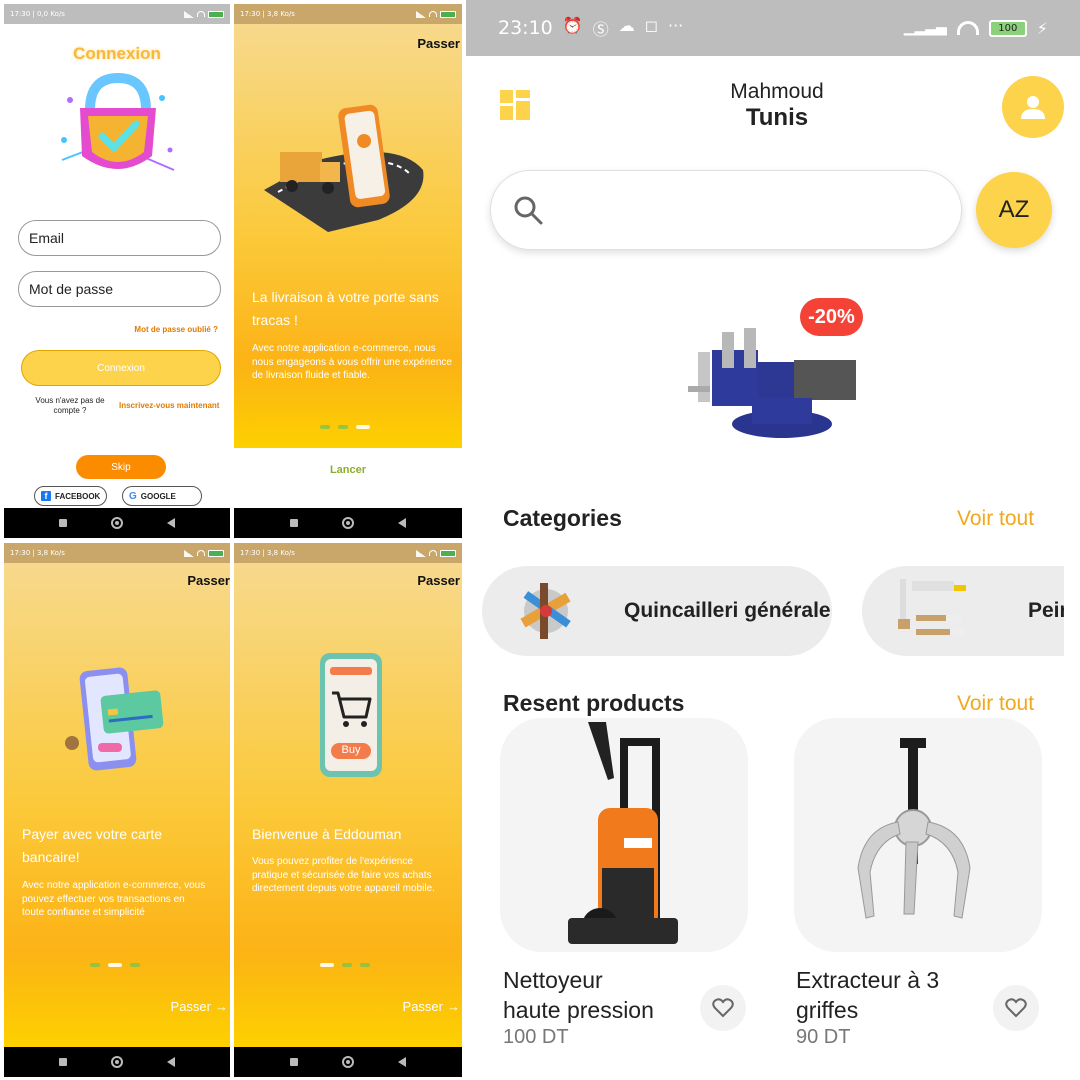 This screenshot has height=1080, width=1080. I want to click on facebook-label: FACEBOOK, so click(78, 496).